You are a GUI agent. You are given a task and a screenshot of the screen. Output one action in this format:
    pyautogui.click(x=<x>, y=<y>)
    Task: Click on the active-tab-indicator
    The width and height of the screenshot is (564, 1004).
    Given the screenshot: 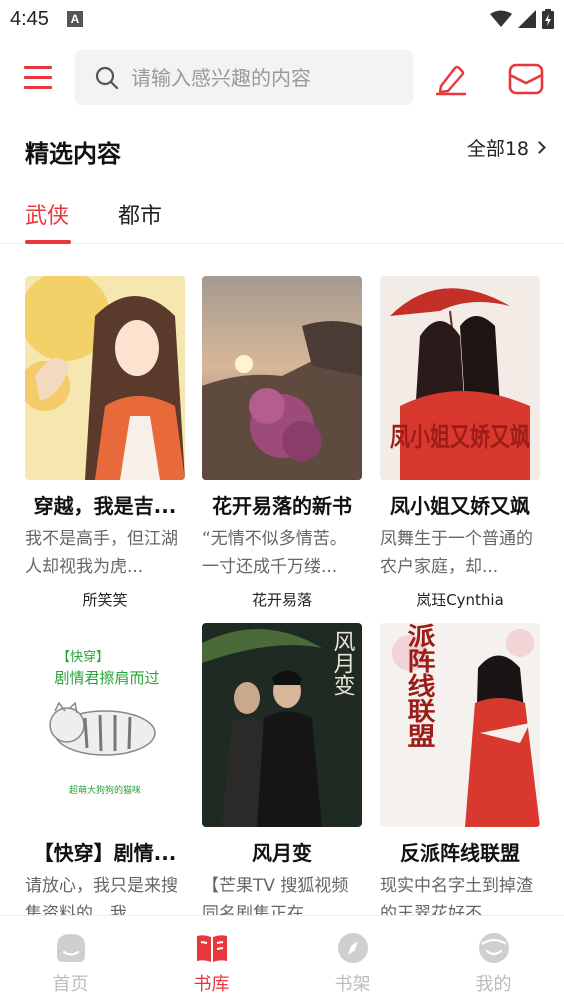 What is the action you would take?
    pyautogui.click(x=48, y=242)
    